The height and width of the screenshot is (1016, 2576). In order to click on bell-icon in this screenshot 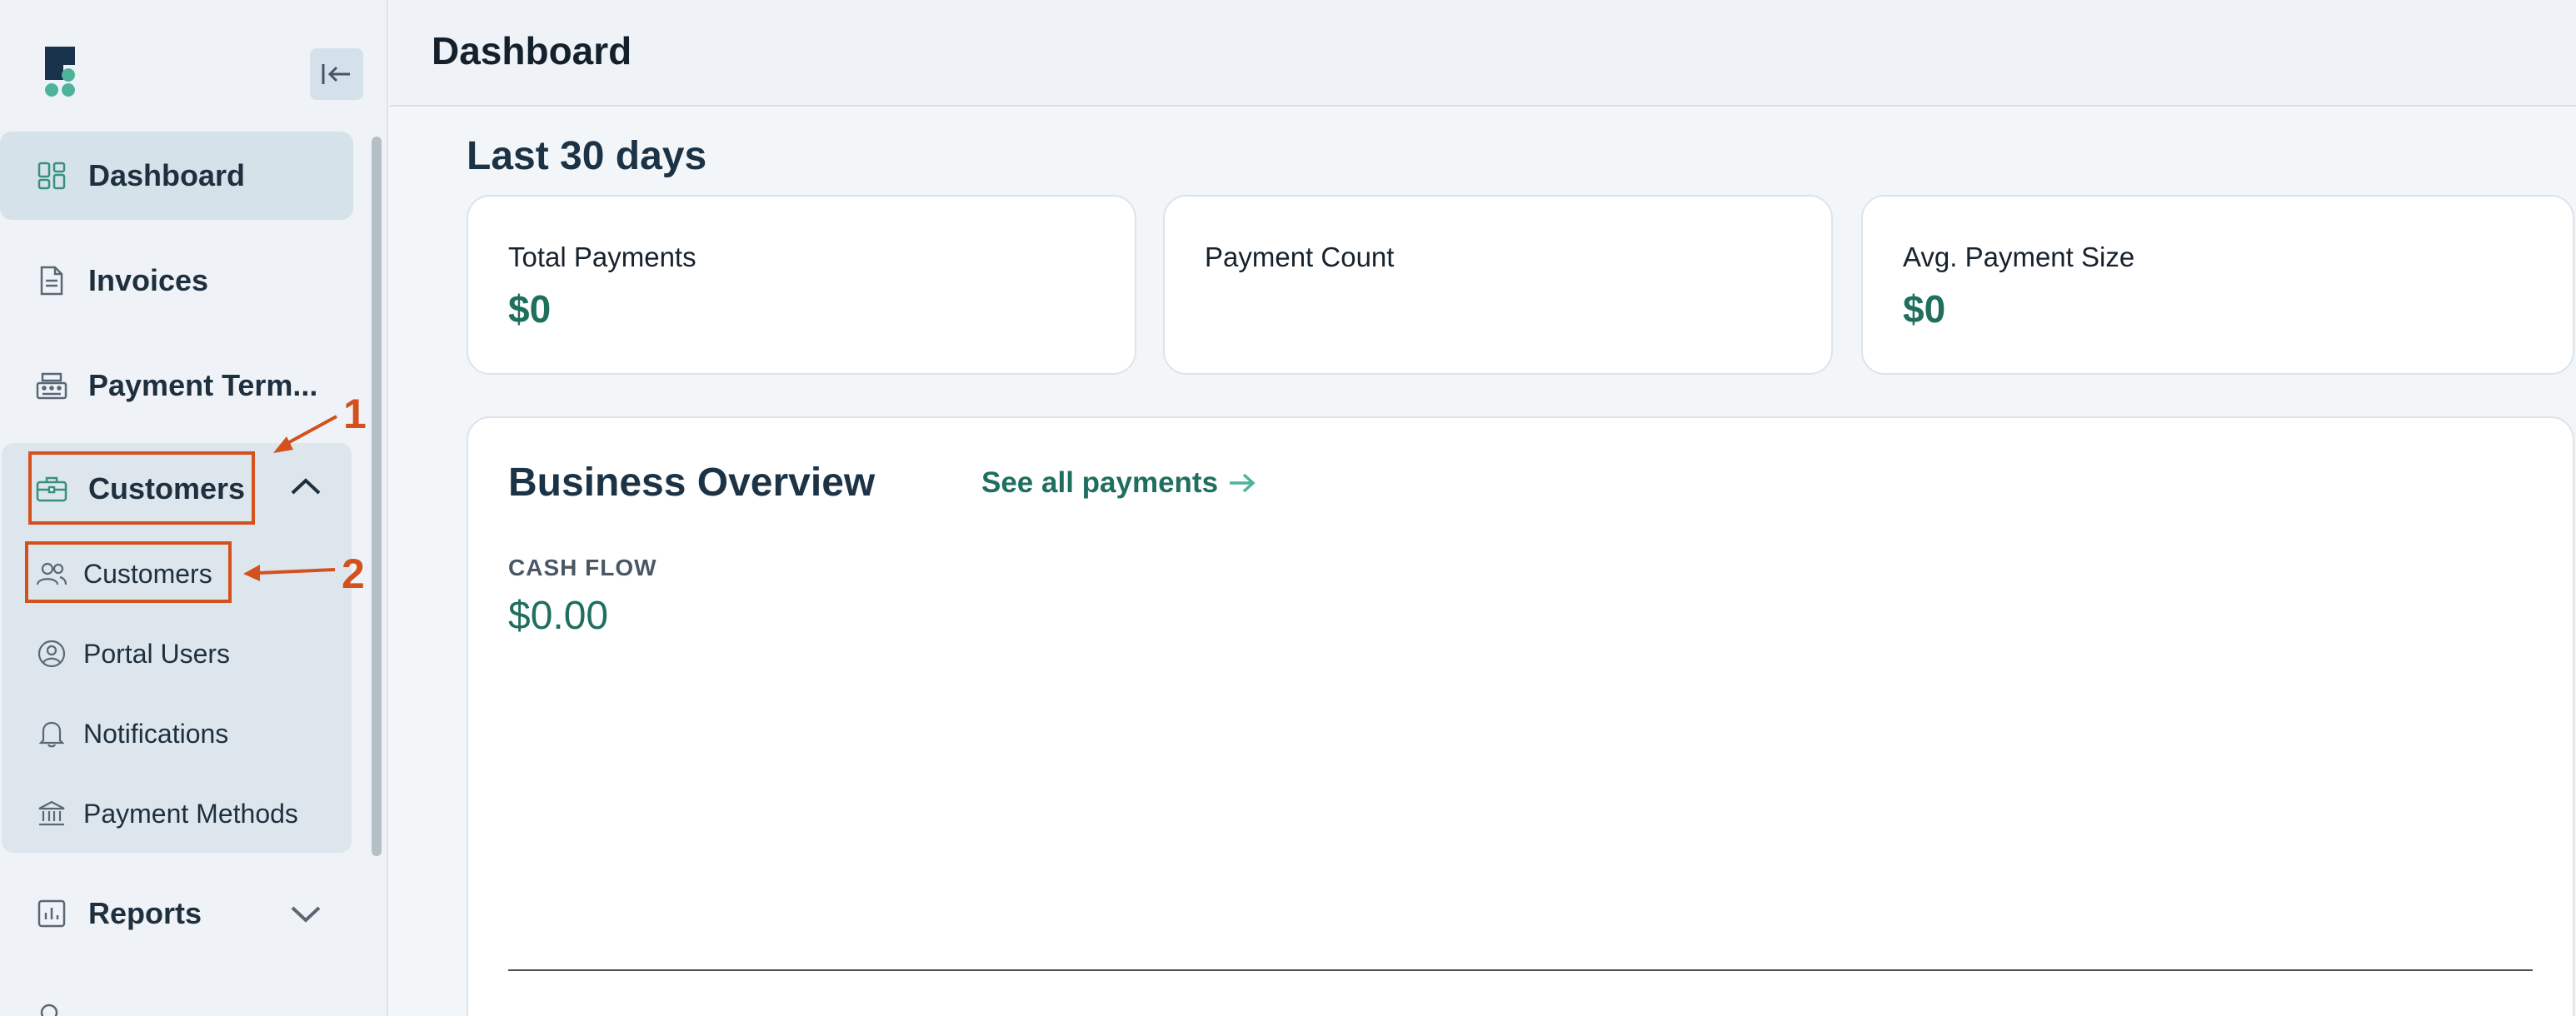, I will do `click(51, 734)`.